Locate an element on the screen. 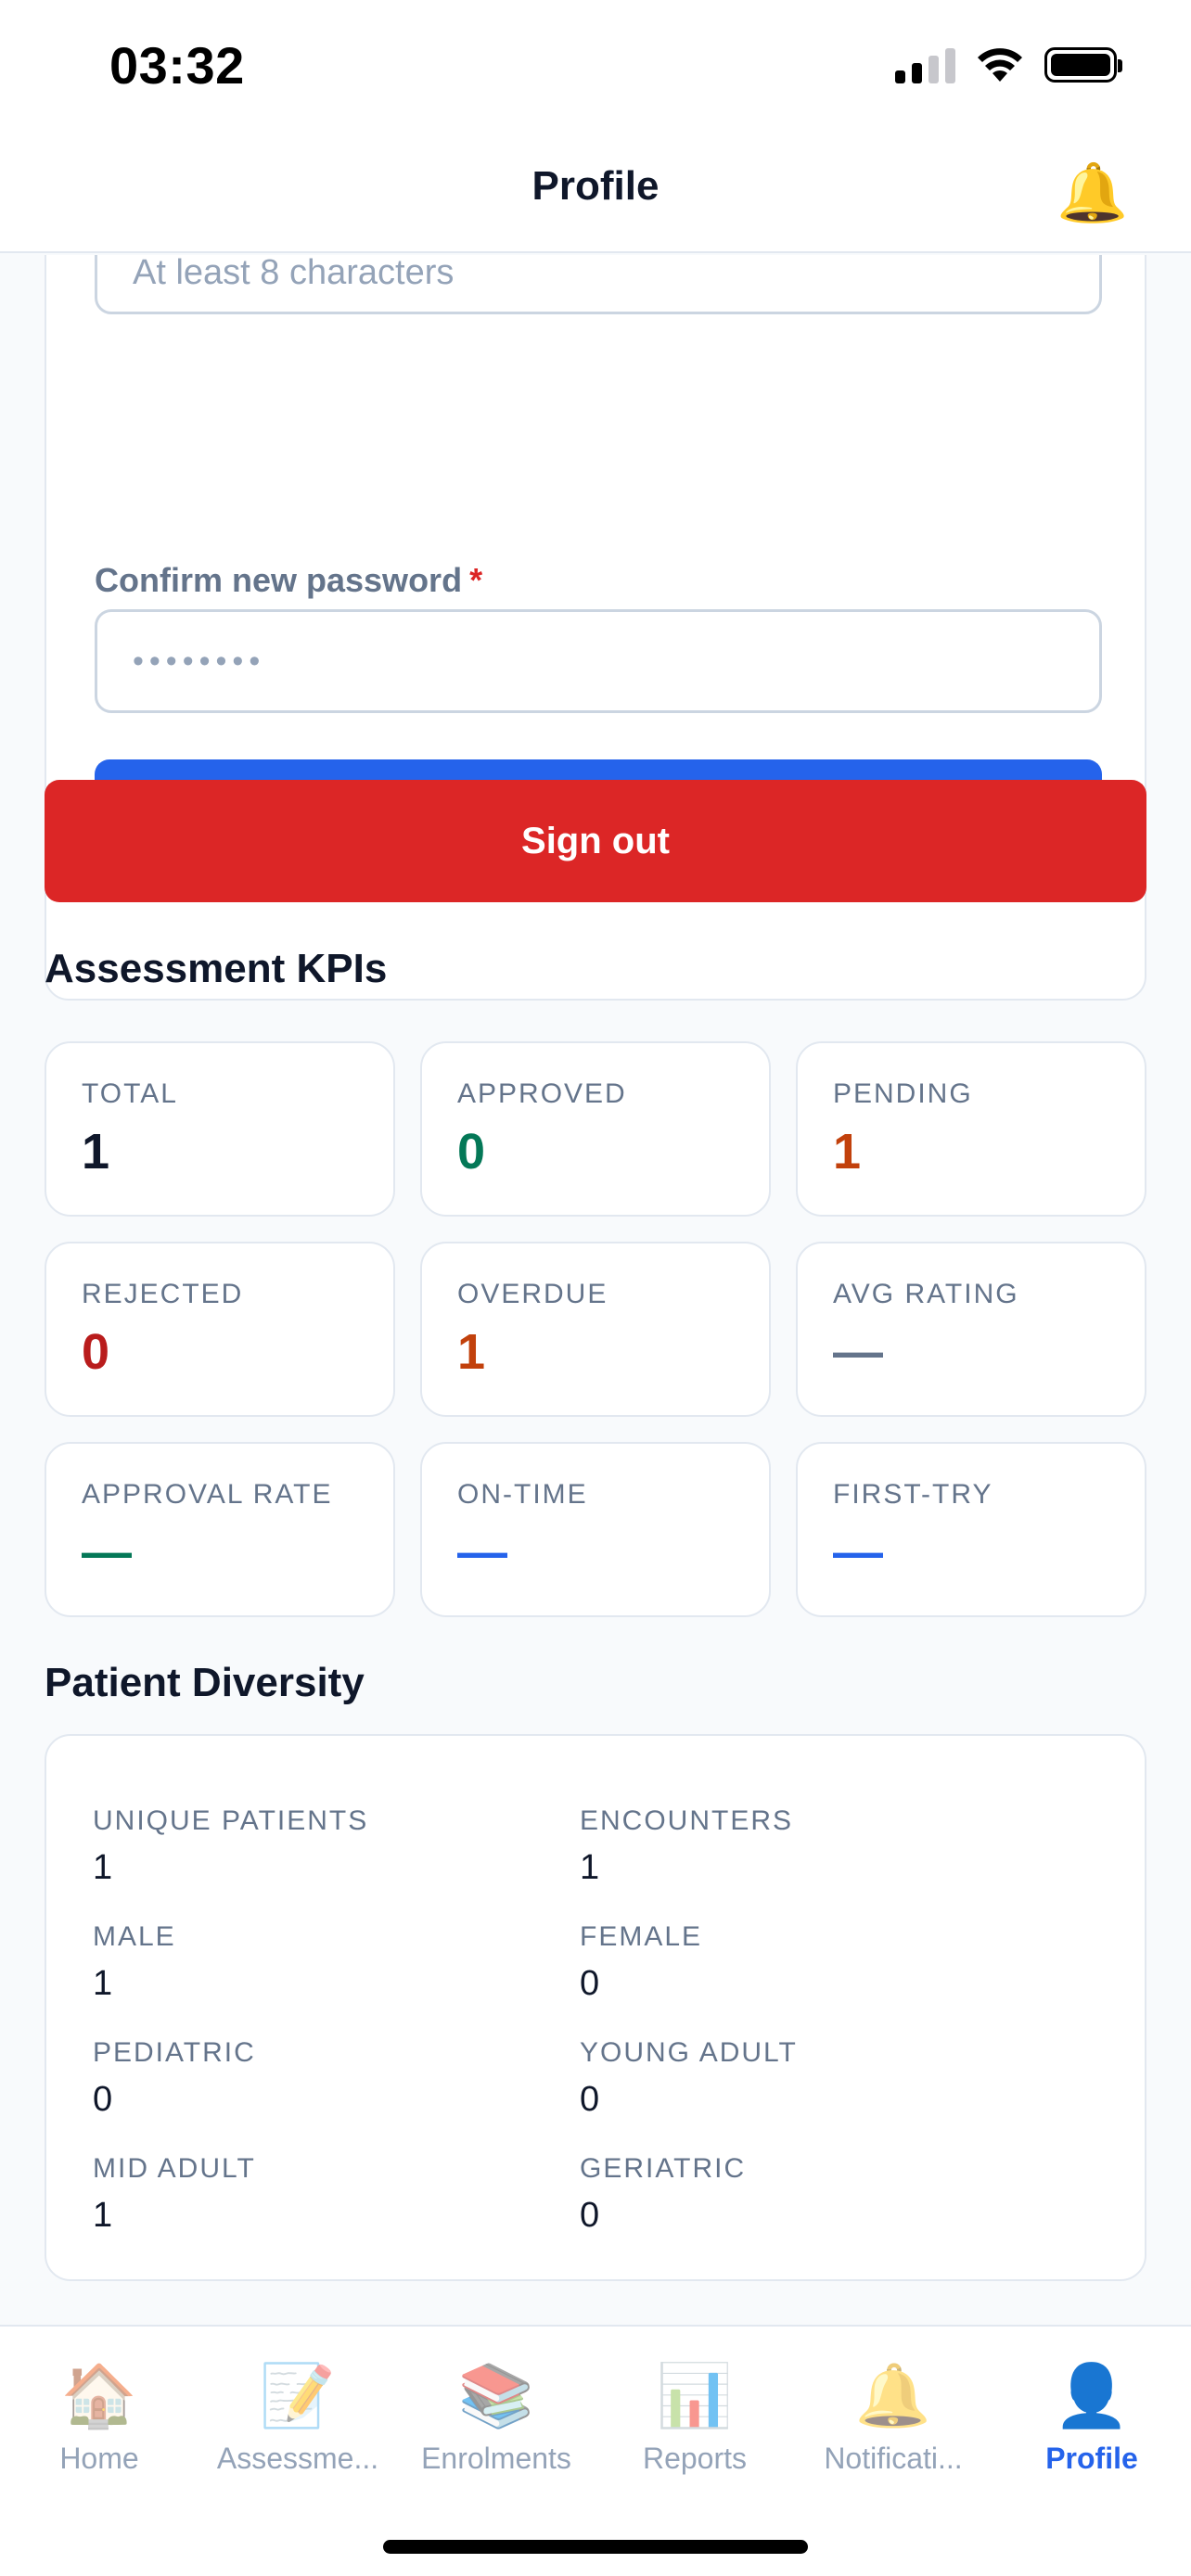 The width and height of the screenshot is (1191, 2576). kpi-card-first-try: FIRST-TRY — is located at coordinates (971, 1530).